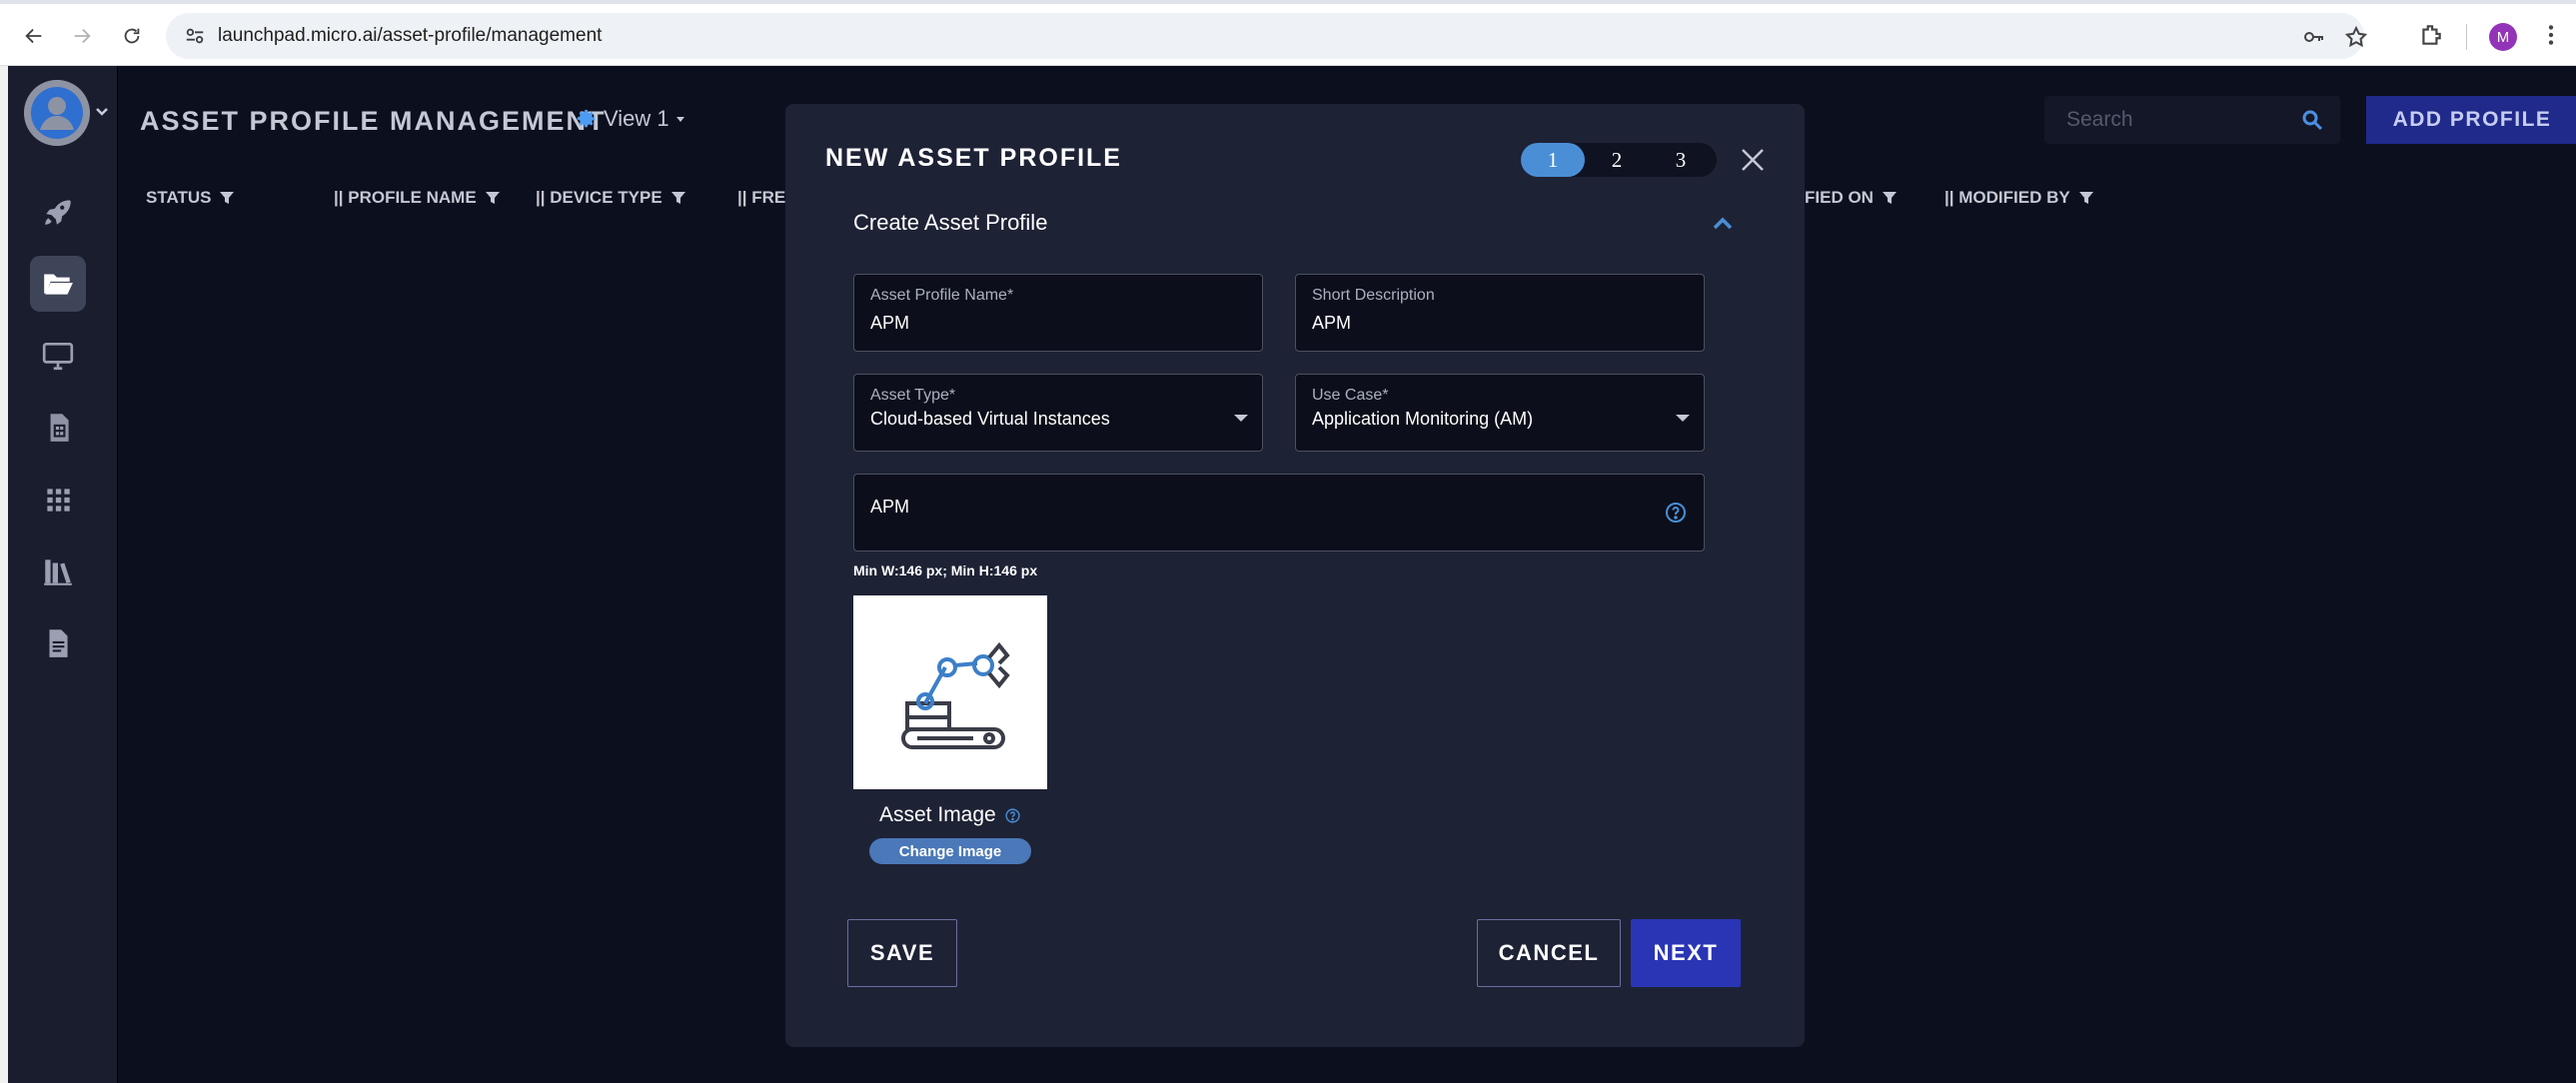  I want to click on asset-image-preview, so click(950, 692).